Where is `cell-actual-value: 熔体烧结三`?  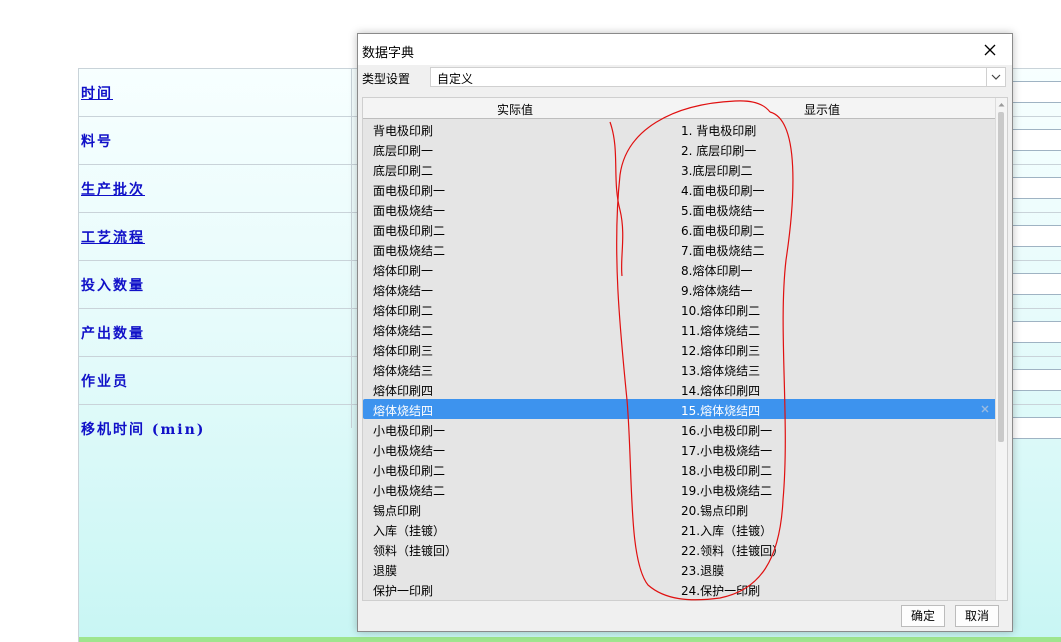
cell-actual-value: 熔体烧结三 is located at coordinates (403, 370).